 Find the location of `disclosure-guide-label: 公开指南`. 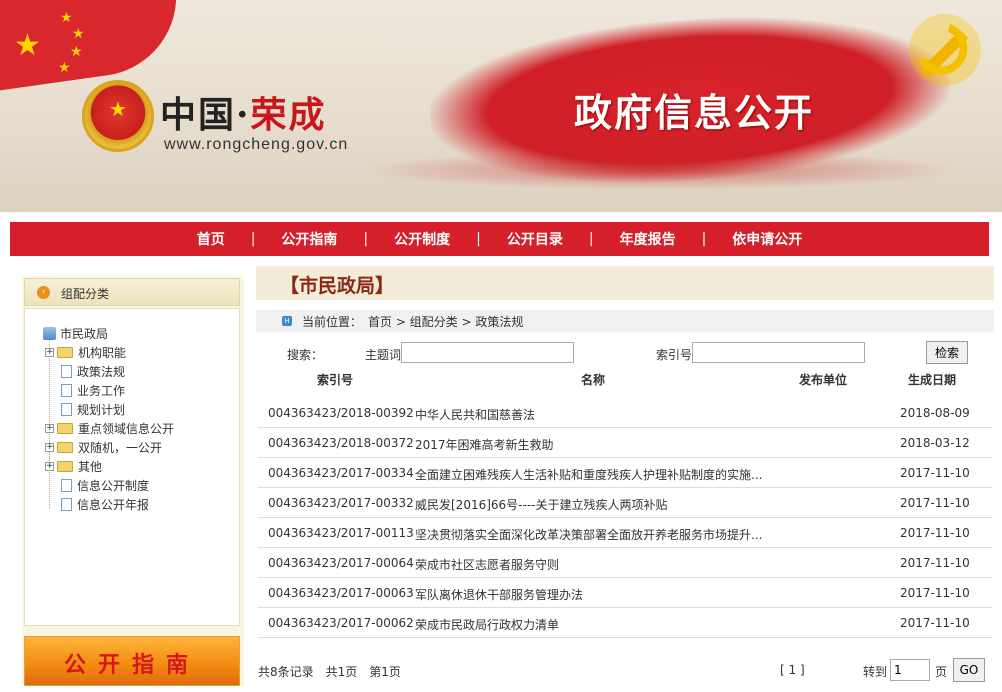

disclosure-guide-label: 公开指南 is located at coordinates (132, 663).